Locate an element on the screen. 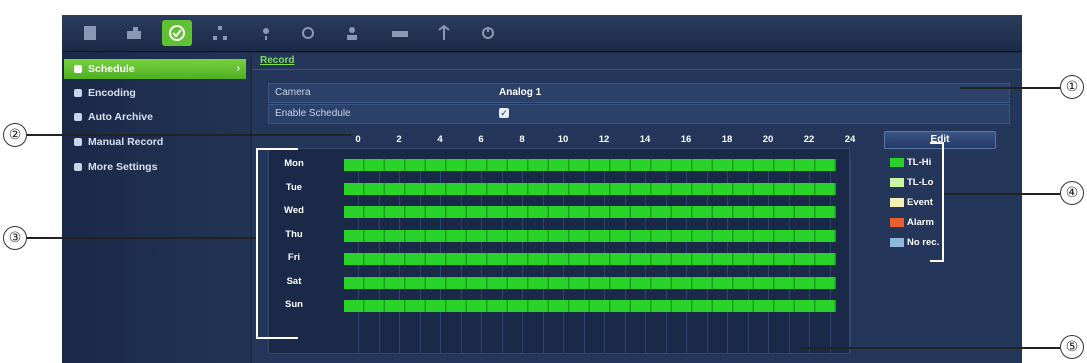 The width and height of the screenshot is (1087, 363). callout-number: ④ is located at coordinates (1072, 193).